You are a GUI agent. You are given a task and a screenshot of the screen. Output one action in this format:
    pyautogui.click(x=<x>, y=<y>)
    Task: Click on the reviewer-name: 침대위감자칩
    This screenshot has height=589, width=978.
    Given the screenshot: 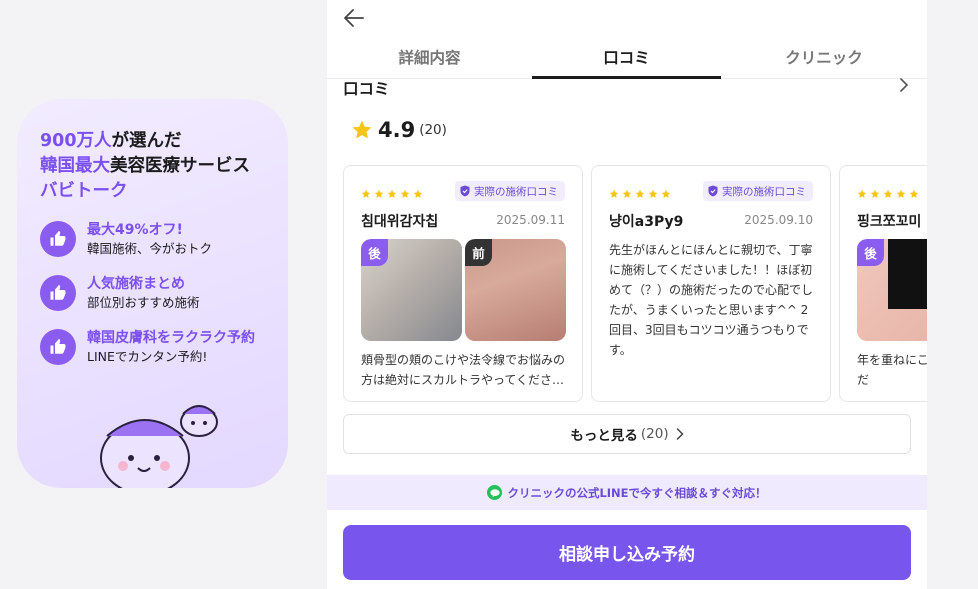 What is the action you would take?
    pyautogui.click(x=400, y=222)
    